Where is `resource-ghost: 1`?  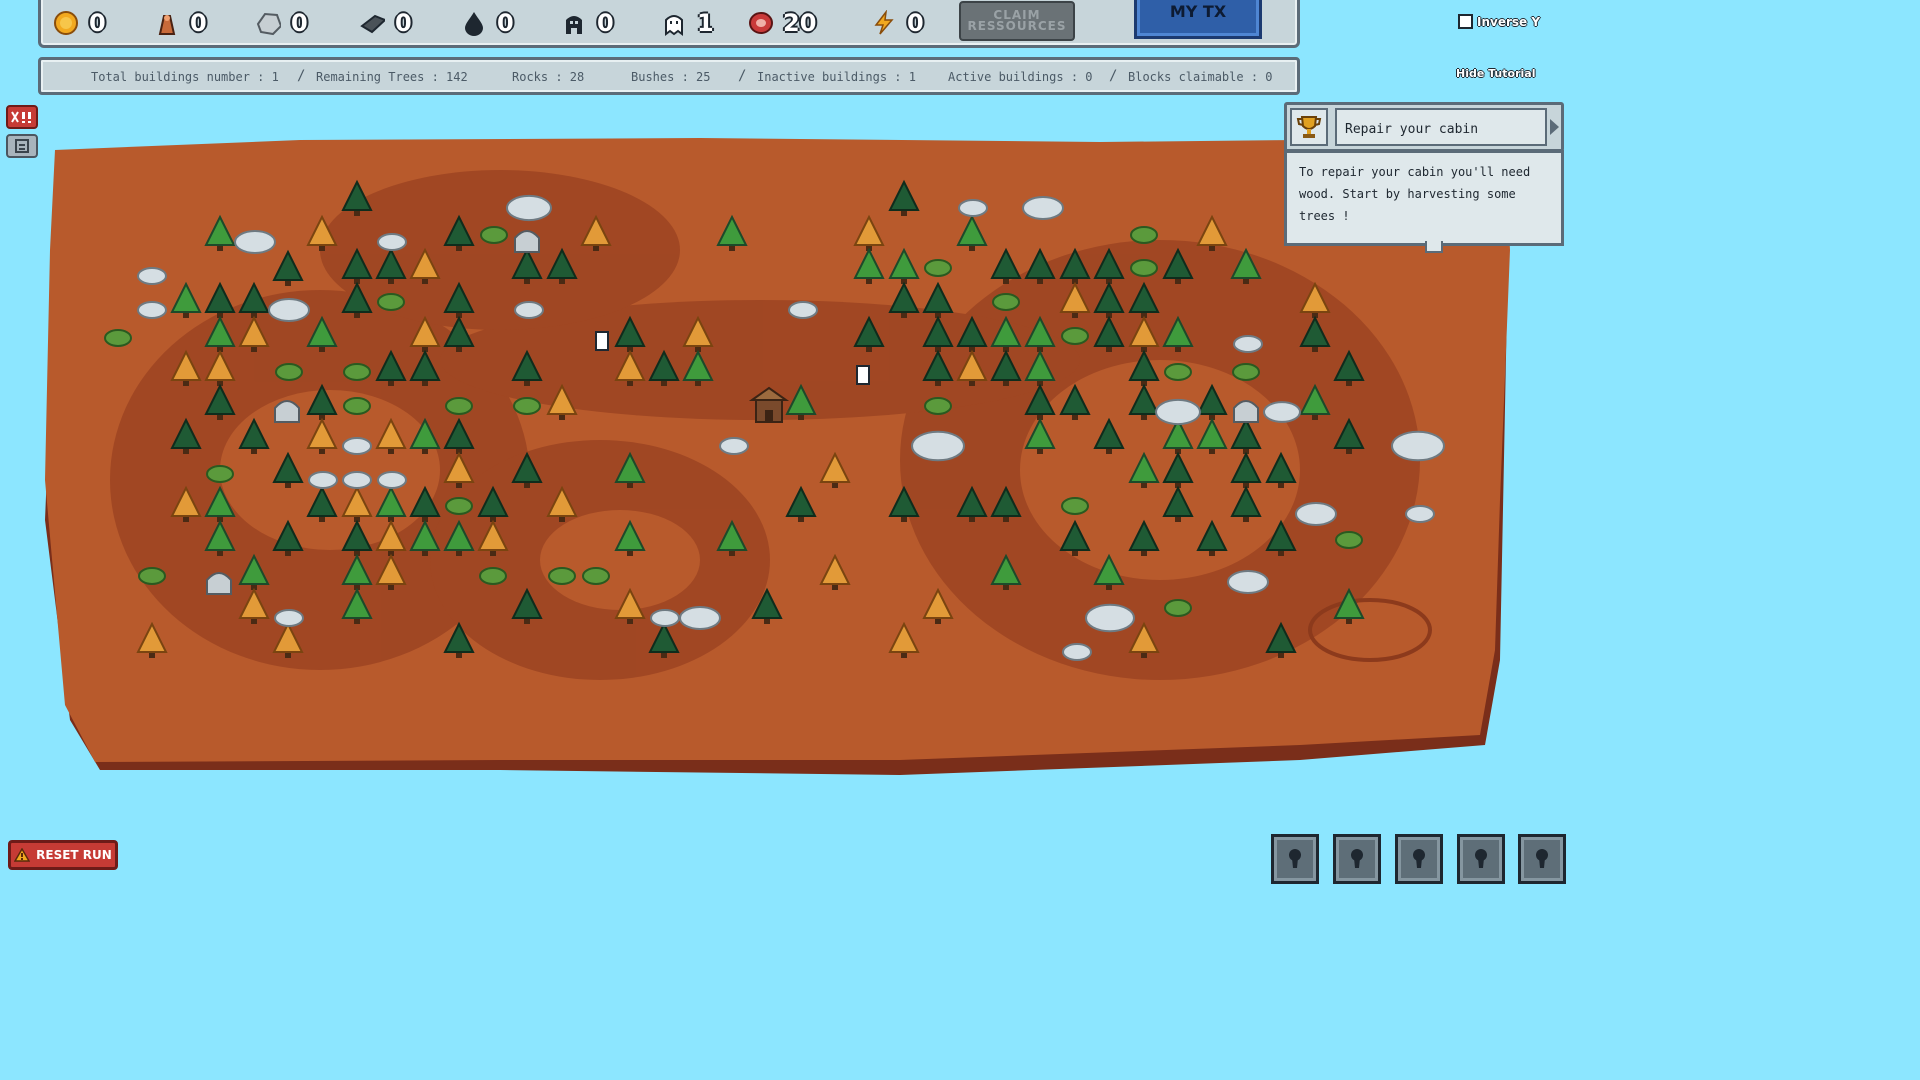
resource-ghost: 1 is located at coordinates (687, 23).